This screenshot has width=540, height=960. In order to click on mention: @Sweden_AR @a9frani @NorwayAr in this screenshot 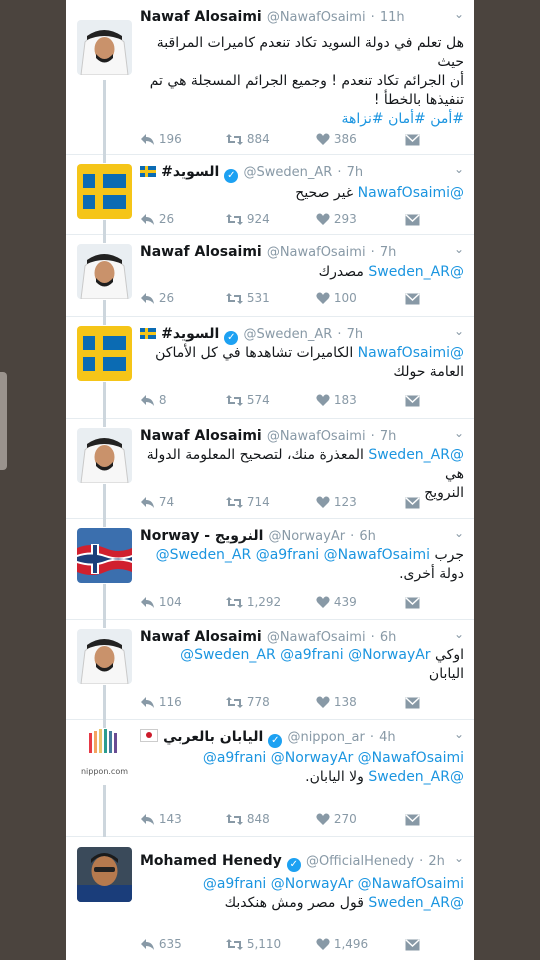, I will do `click(305, 655)`.